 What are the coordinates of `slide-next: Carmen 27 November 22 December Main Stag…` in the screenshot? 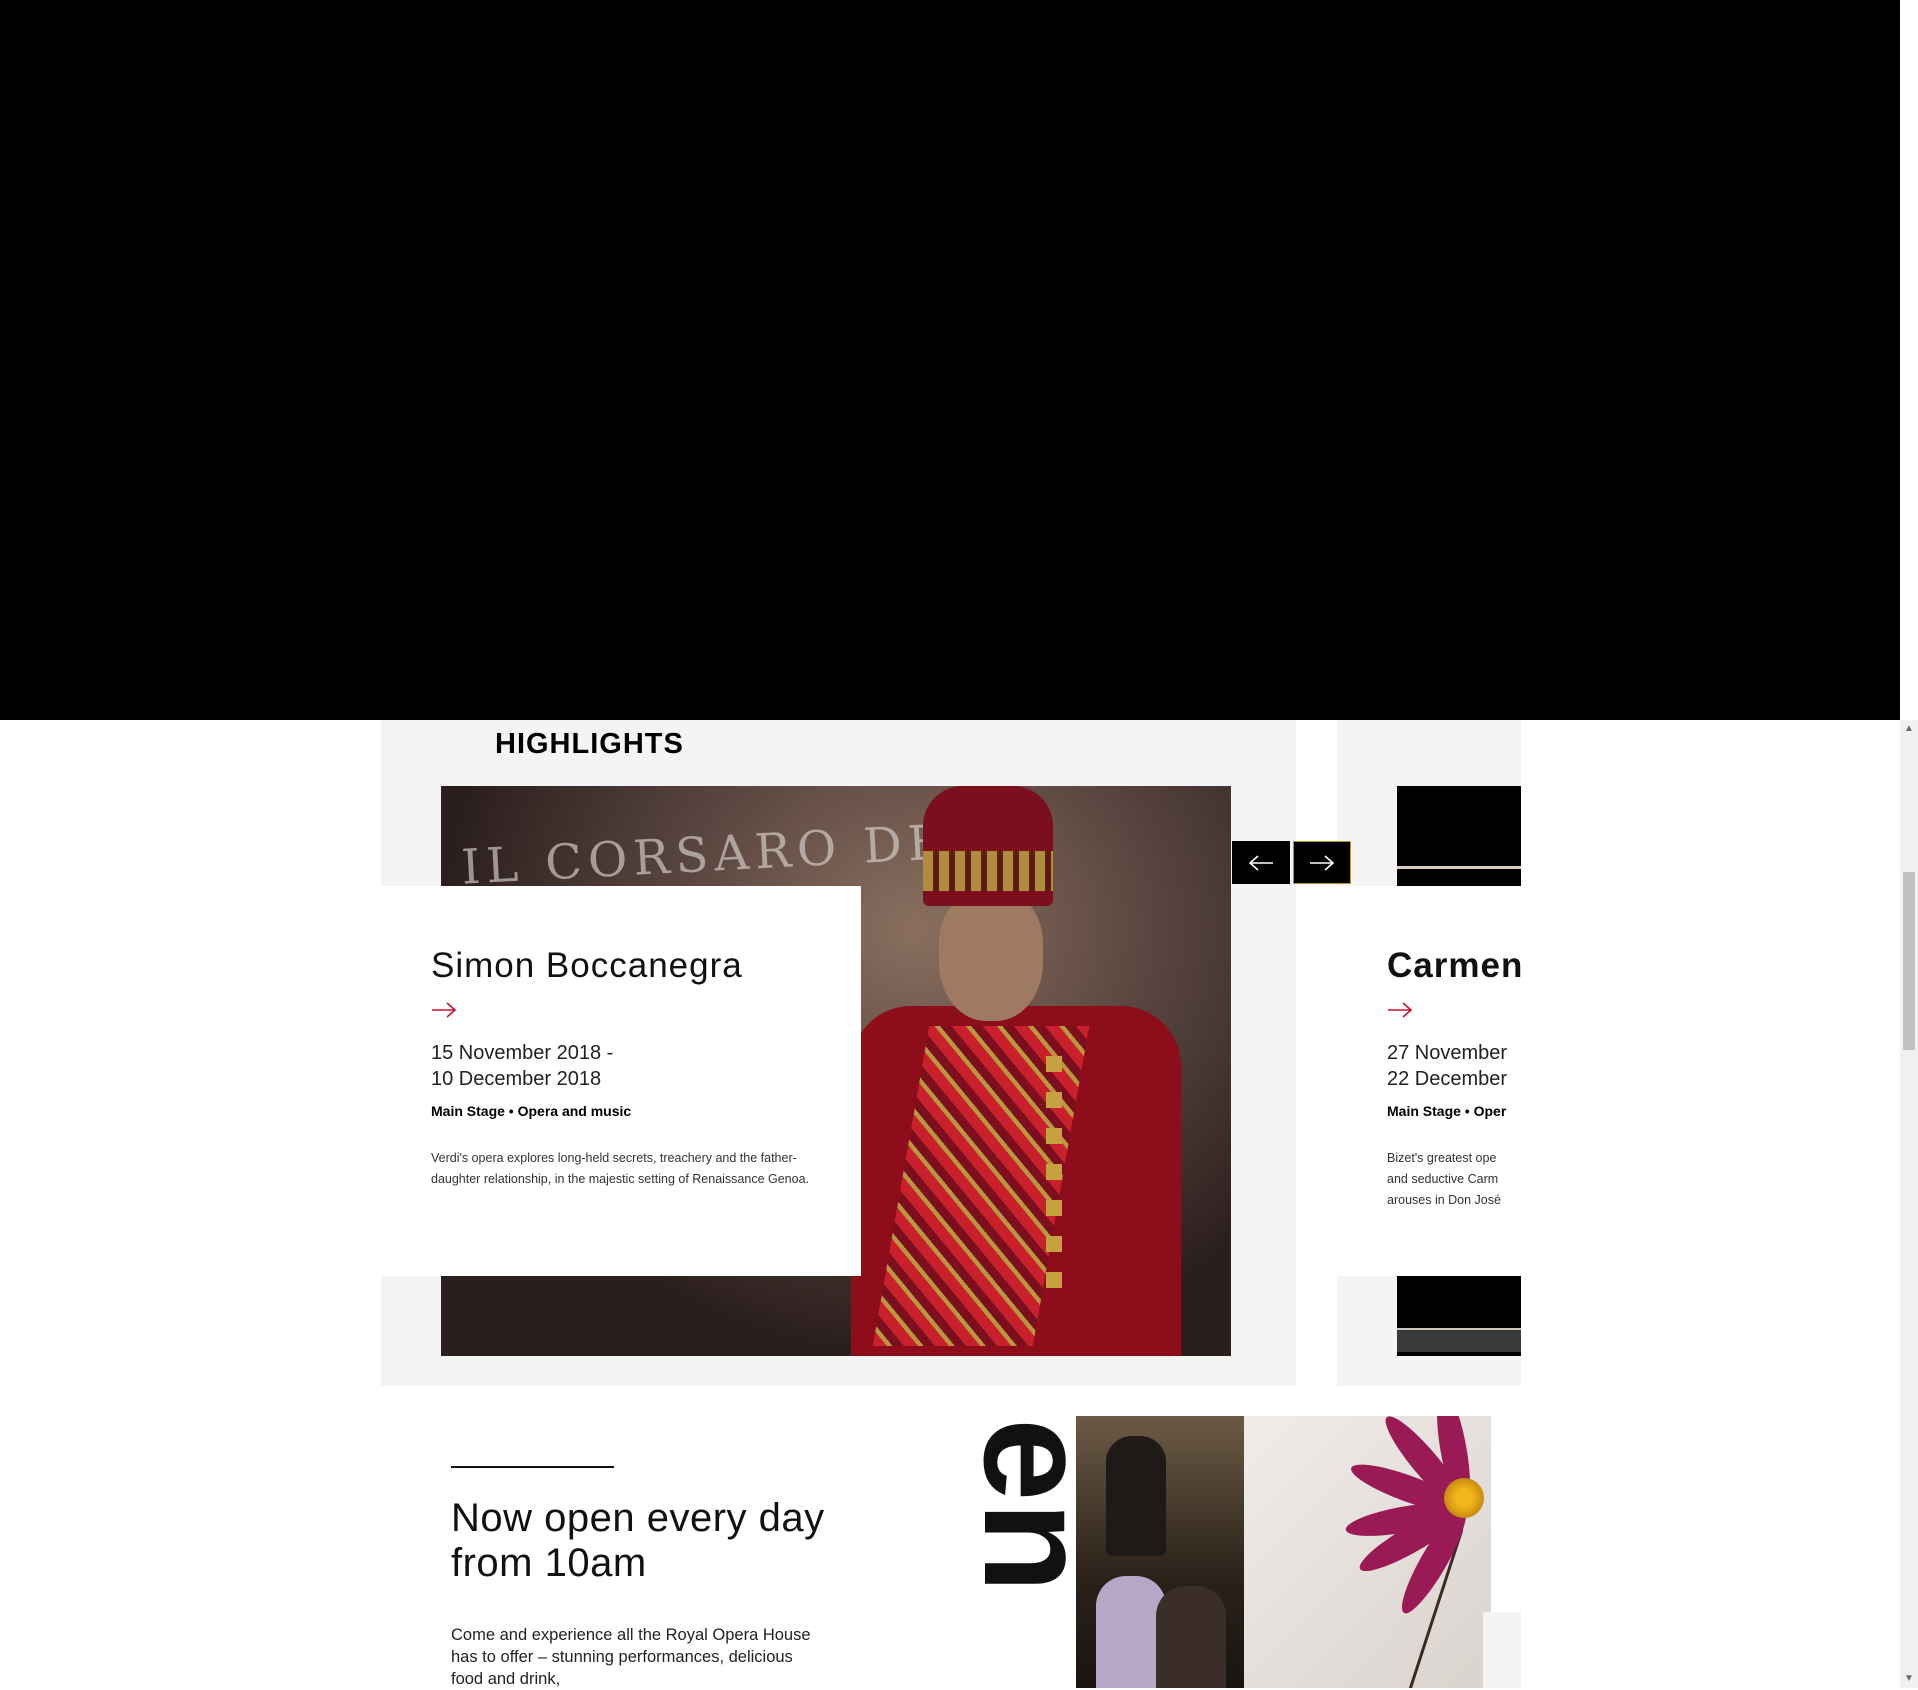 It's located at (1429, 1070).